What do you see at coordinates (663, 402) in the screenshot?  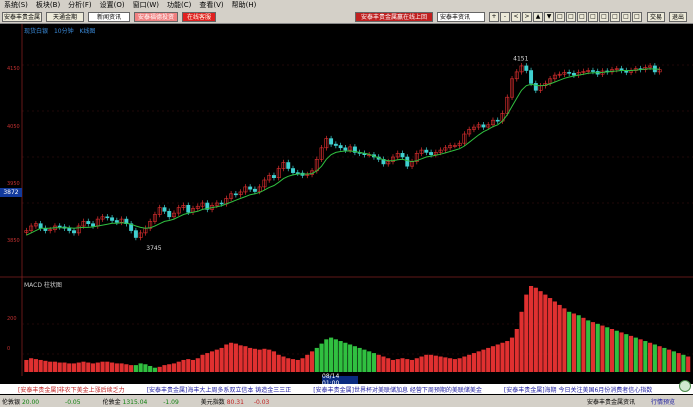 I see `status-right-text-2: 行情预览` at bounding box center [663, 402].